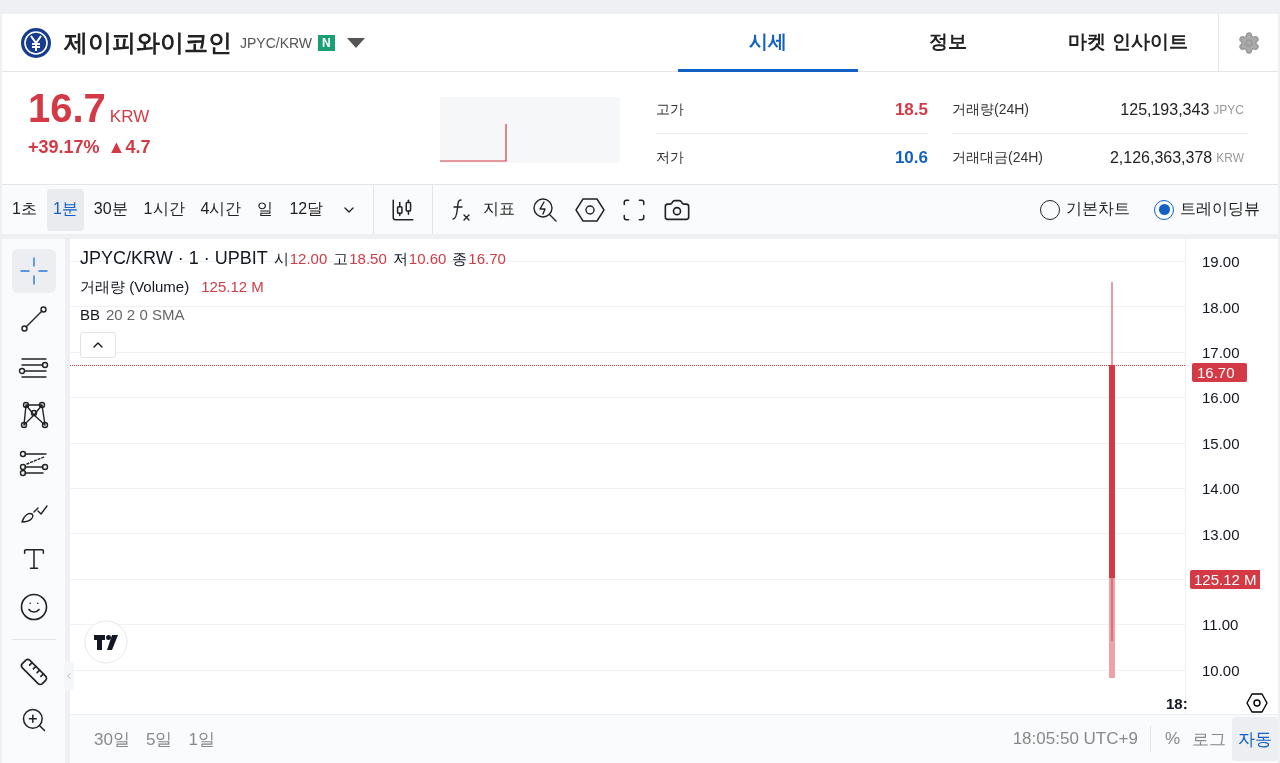 This screenshot has width=1280, height=763. Describe the element at coordinates (1219, 372) in the screenshot. I see `last-price-badge: 16.70` at that location.